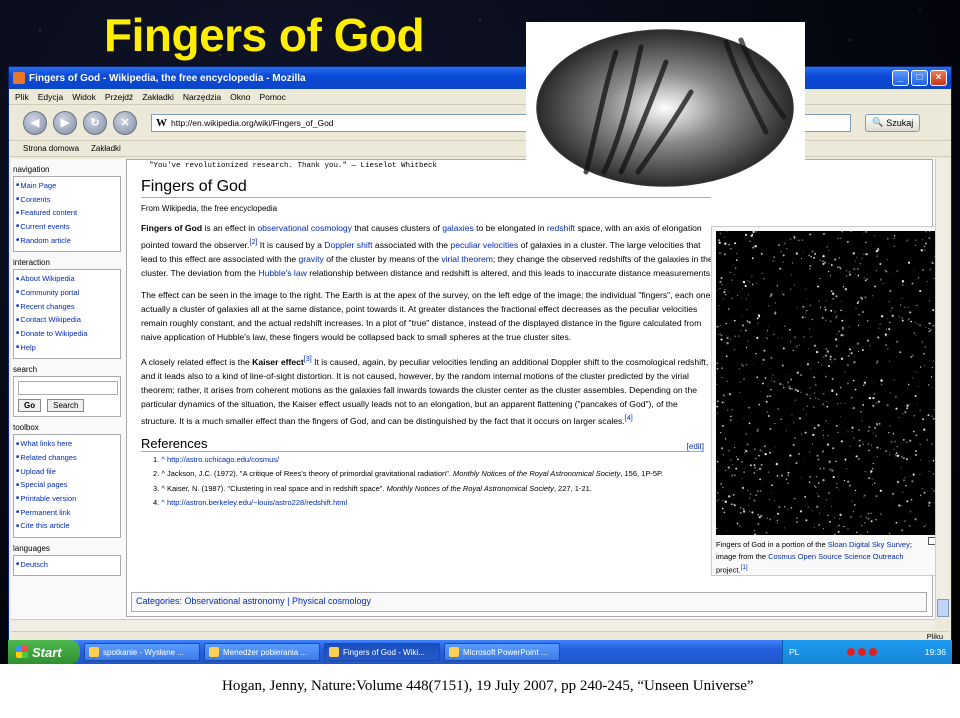 The image size is (960, 718). I want to click on sidebar-item-what-links: What links here, so click(68, 444).